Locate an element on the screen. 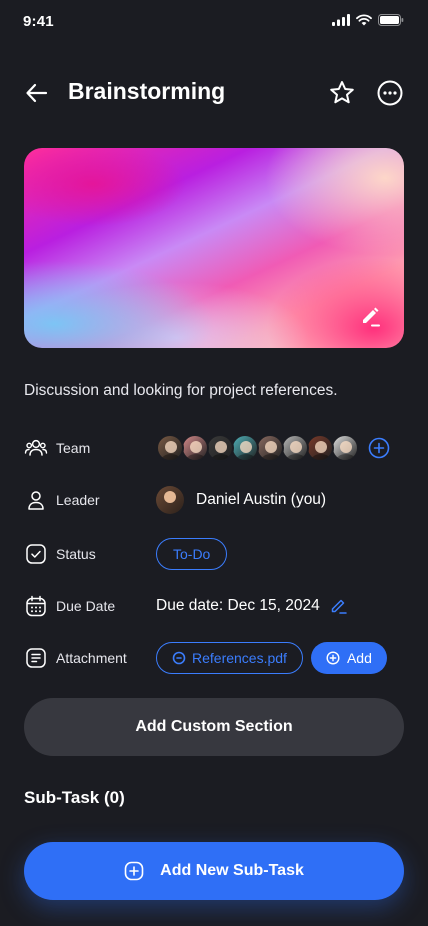 The height and width of the screenshot is (926, 428). status-value: To-Do is located at coordinates (192, 554).